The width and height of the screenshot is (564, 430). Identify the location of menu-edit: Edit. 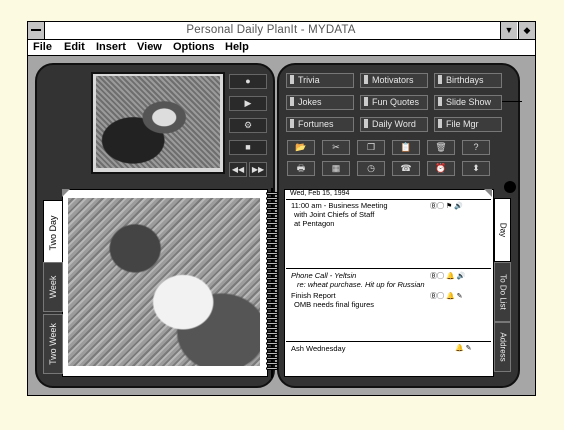
(74, 47).